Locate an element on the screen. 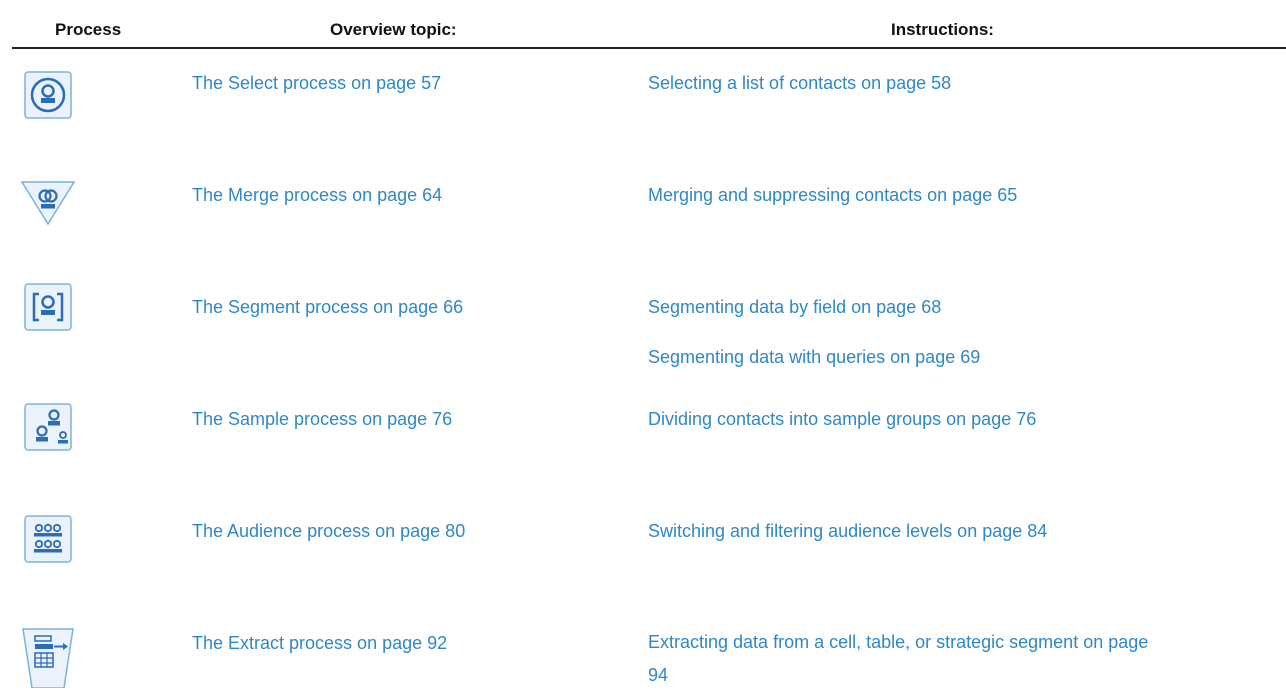  overview-link-audience: The Audience process on page 80 is located at coordinates (328, 531).